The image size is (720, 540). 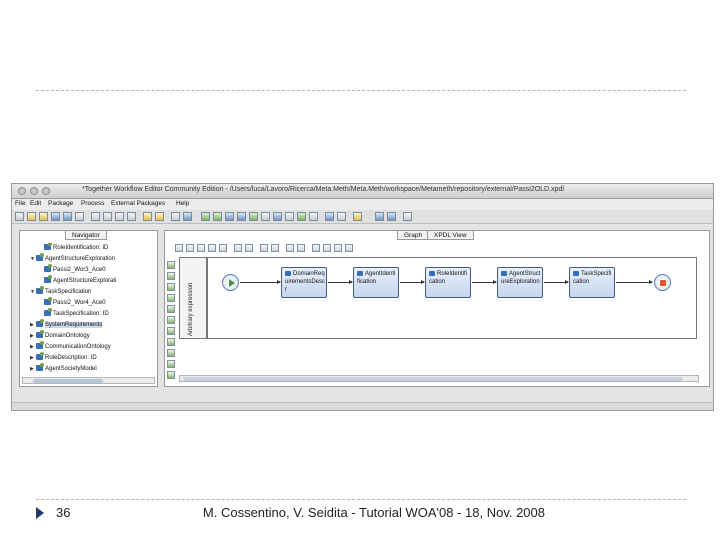 What do you see at coordinates (34, 191) in the screenshot?
I see `minimize-window-button` at bounding box center [34, 191].